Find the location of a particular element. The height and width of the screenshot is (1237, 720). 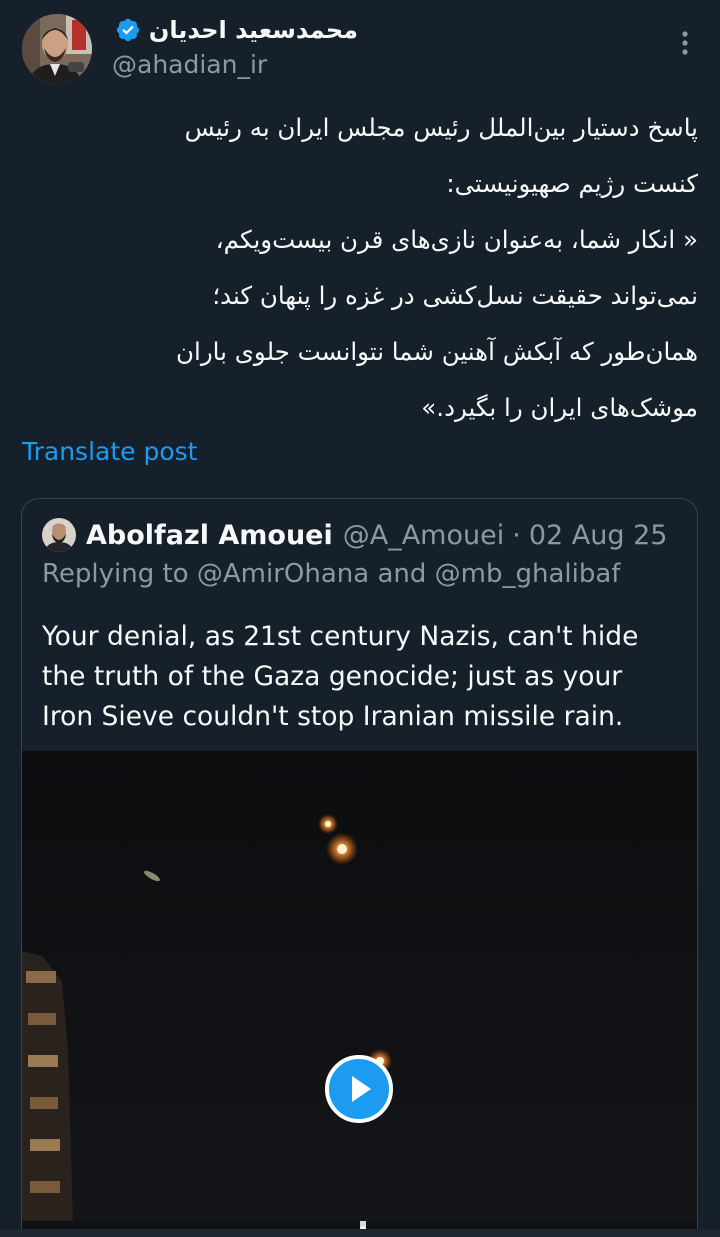

translate-post-link: Translate post is located at coordinates (109, 451).